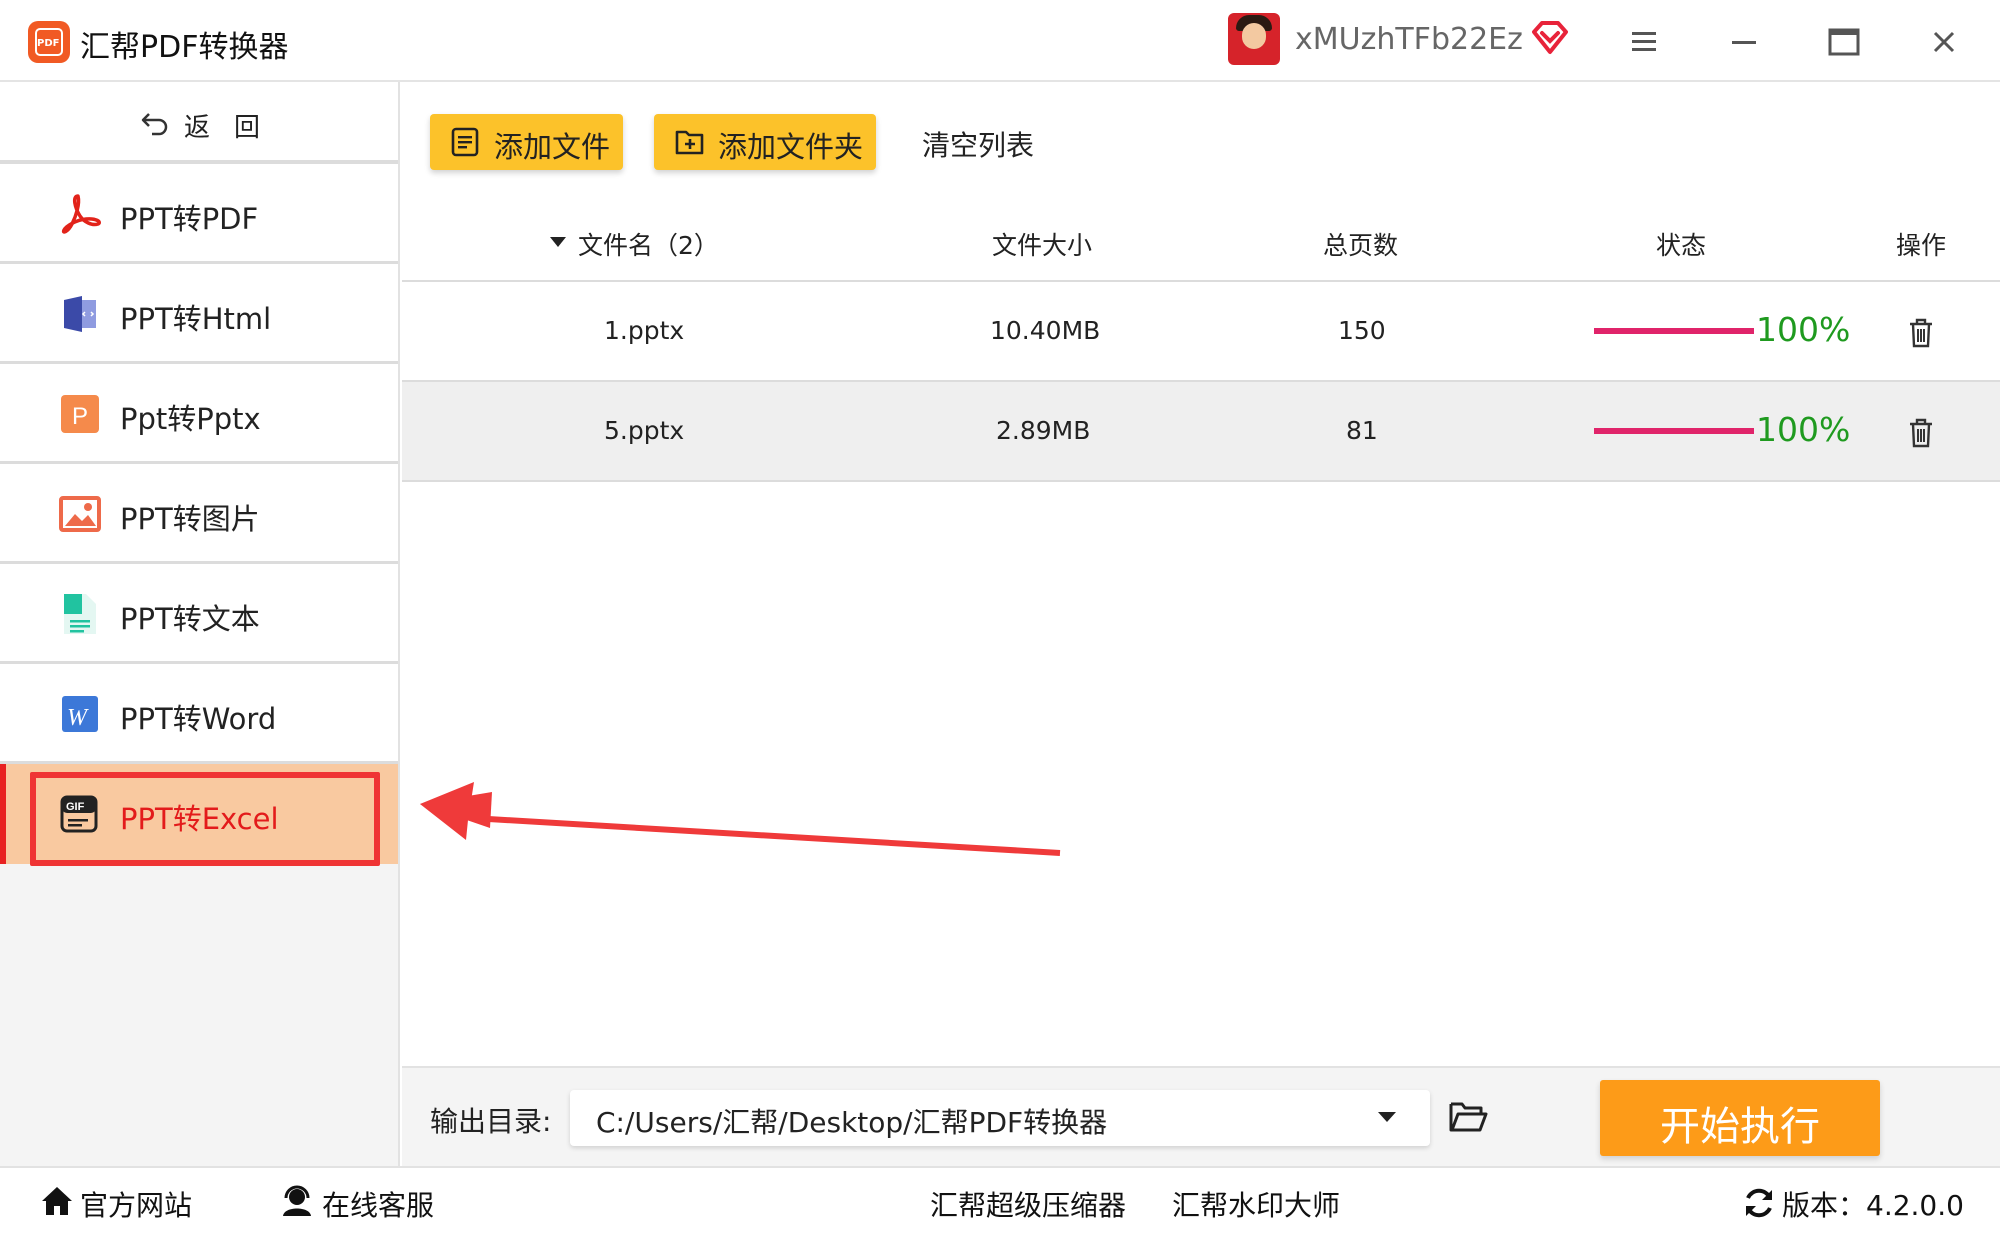 Image resolution: width=2000 pixels, height=1234 pixels. What do you see at coordinates (1043, 430) in the screenshot?
I see `file-size: 2.89MB` at bounding box center [1043, 430].